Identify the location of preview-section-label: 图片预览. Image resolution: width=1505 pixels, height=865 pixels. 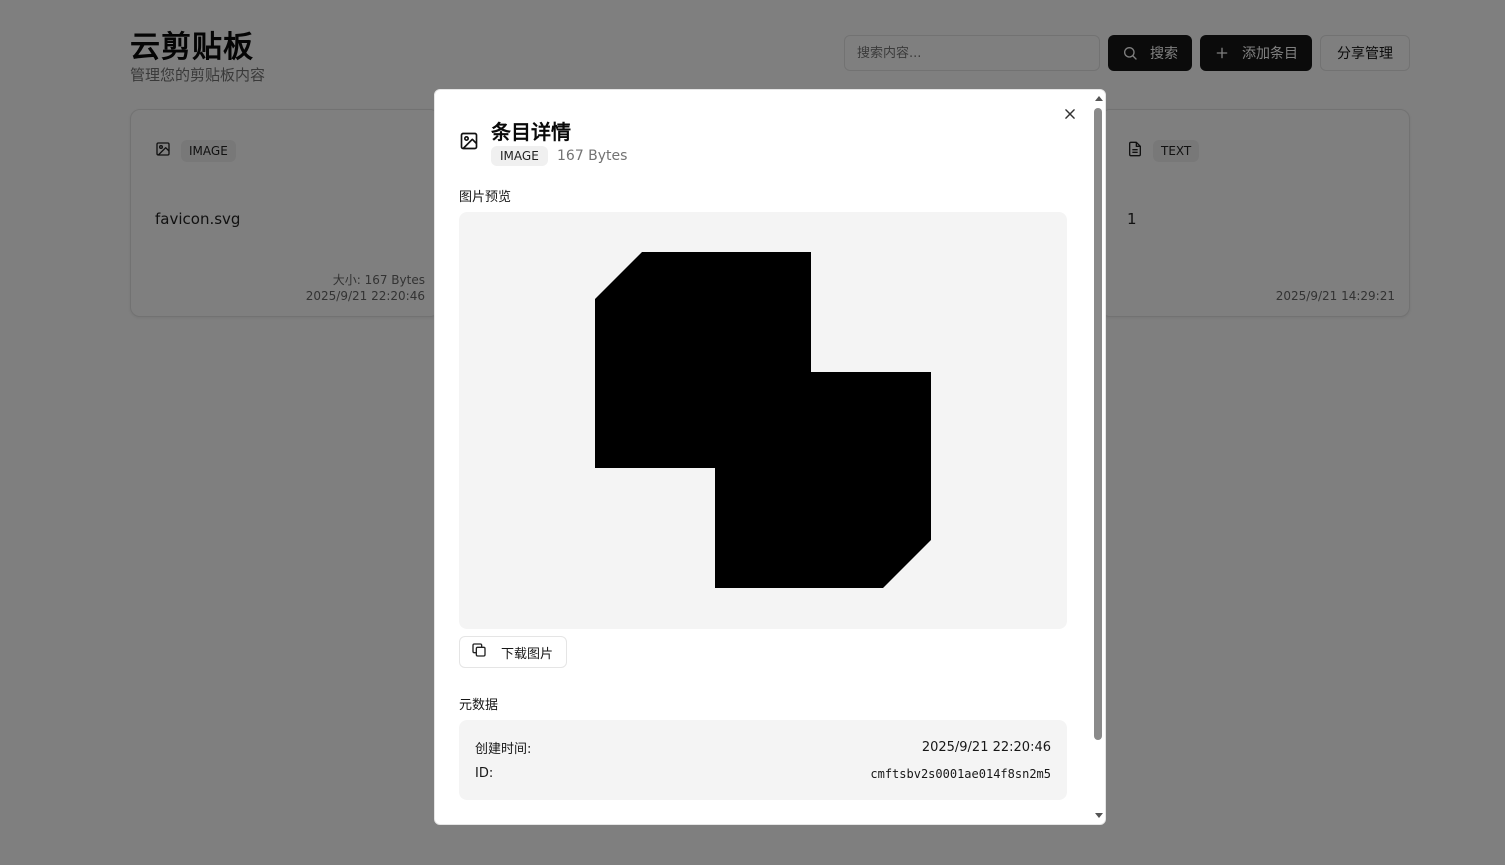
(485, 197).